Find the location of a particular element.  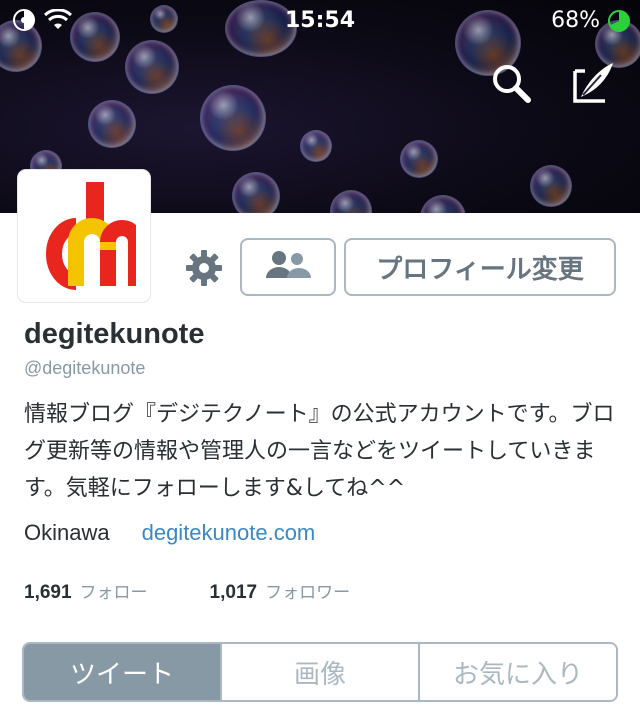

profile-handle: @degitekunote is located at coordinates (85, 368).